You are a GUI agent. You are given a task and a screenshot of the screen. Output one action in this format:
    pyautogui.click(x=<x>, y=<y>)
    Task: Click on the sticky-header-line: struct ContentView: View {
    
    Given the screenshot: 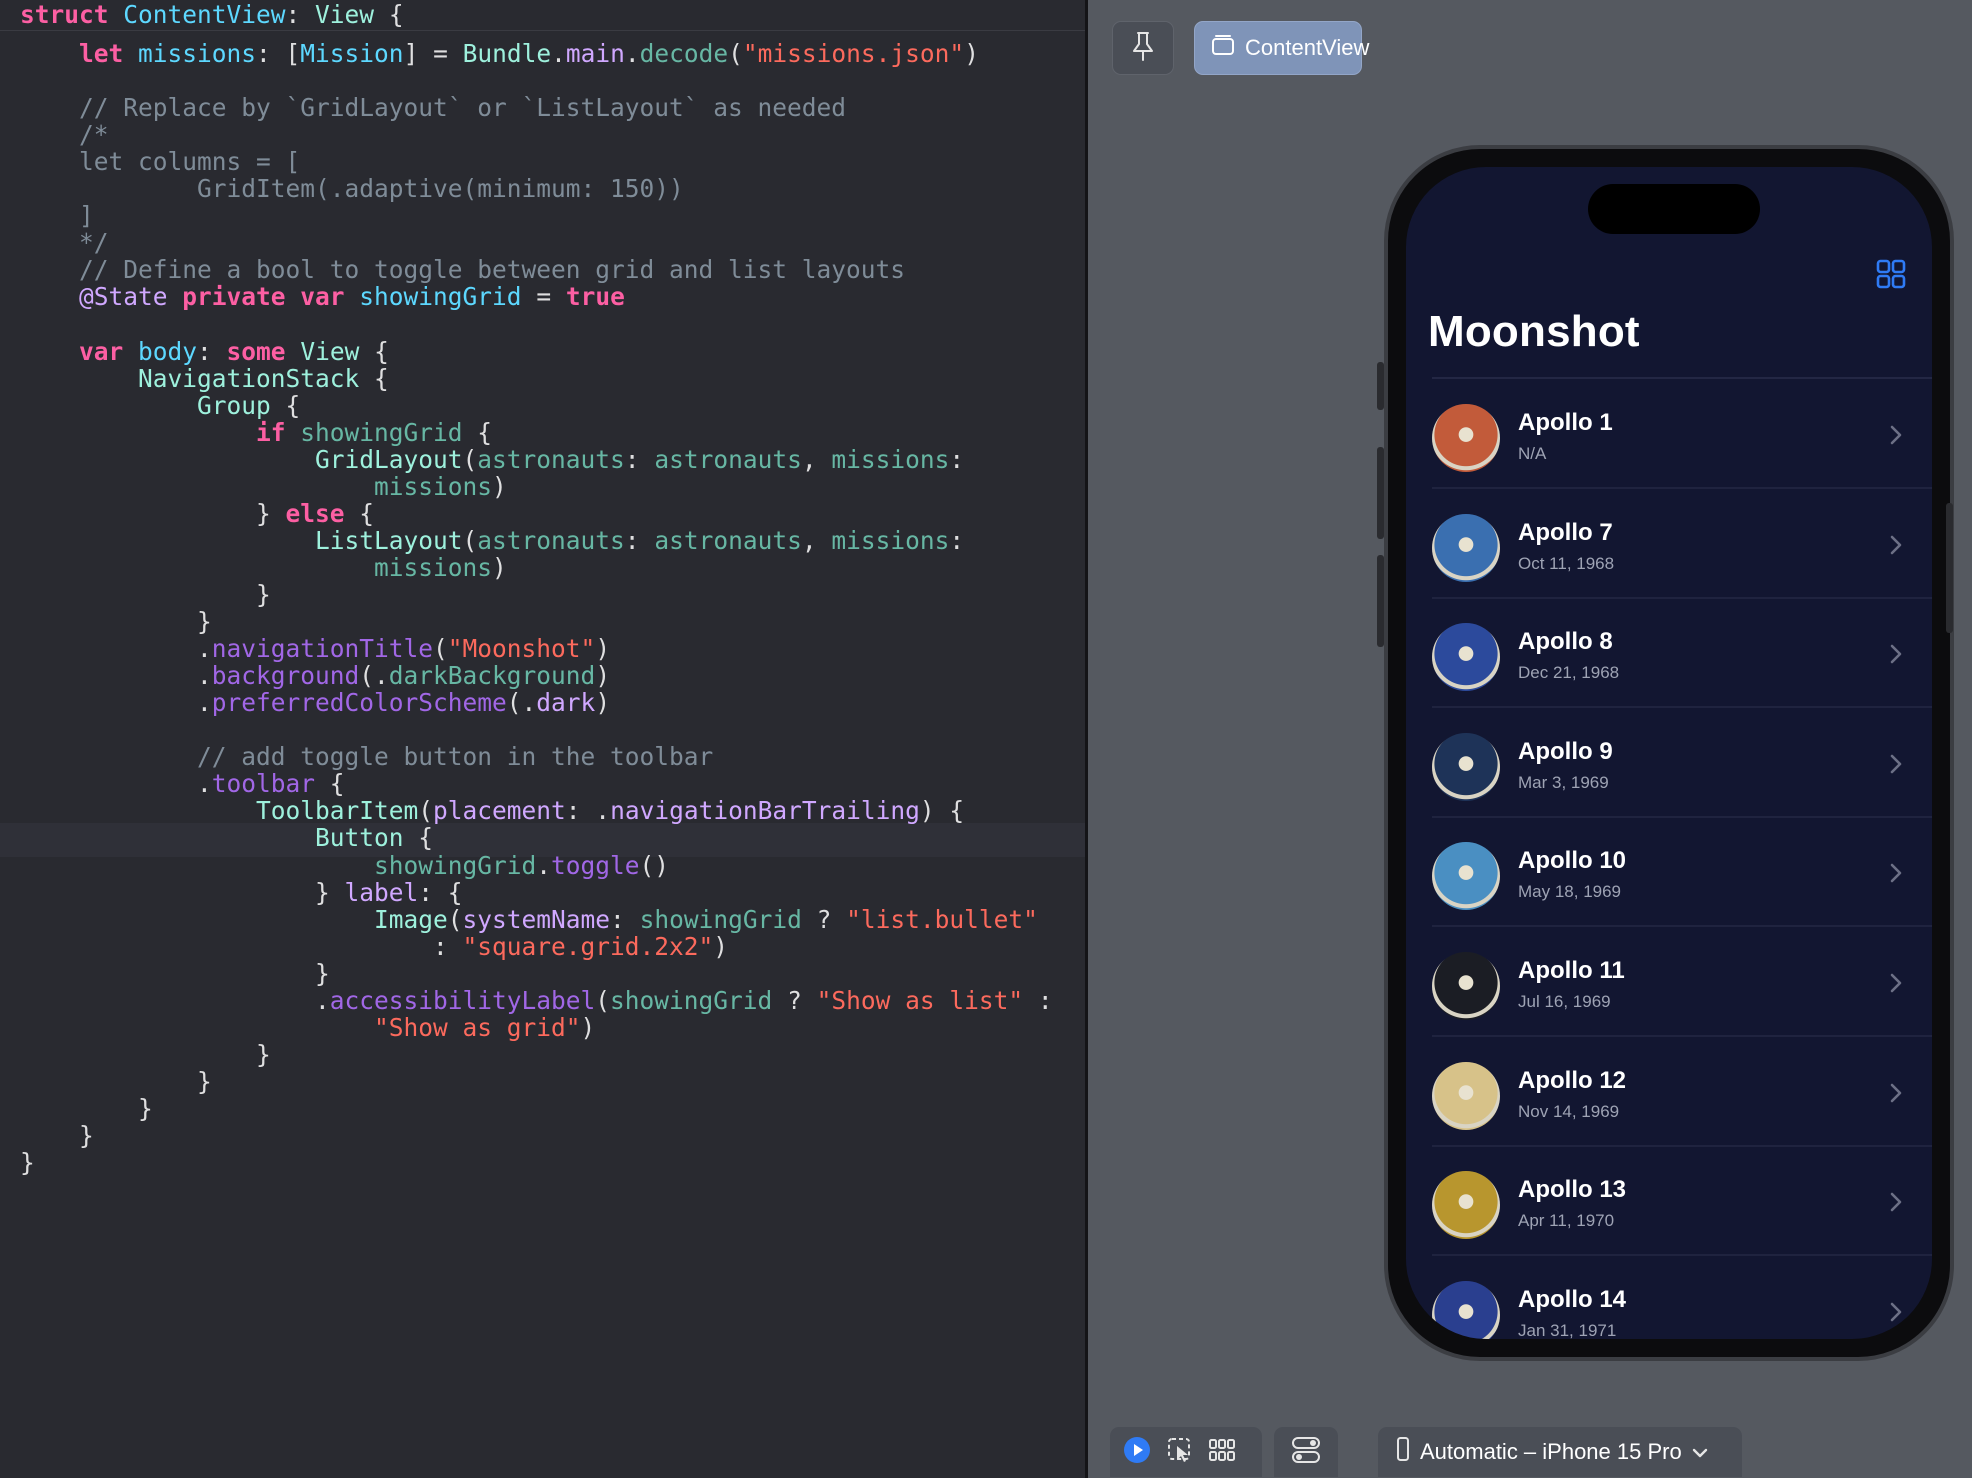 What is the action you would take?
    pyautogui.click(x=212, y=16)
    